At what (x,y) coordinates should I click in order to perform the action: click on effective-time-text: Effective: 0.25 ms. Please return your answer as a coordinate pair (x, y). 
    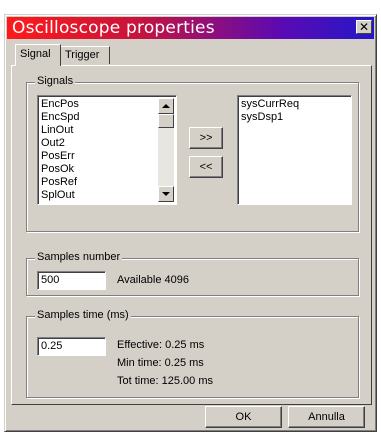
    Looking at the image, I should click on (161, 345).